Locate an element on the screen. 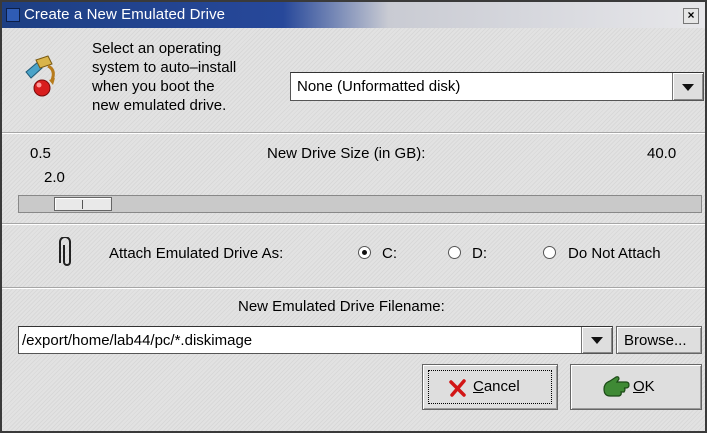 Image resolution: width=707 pixels, height=433 pixels. paperclip-icon is located at coordinates (65, 251).